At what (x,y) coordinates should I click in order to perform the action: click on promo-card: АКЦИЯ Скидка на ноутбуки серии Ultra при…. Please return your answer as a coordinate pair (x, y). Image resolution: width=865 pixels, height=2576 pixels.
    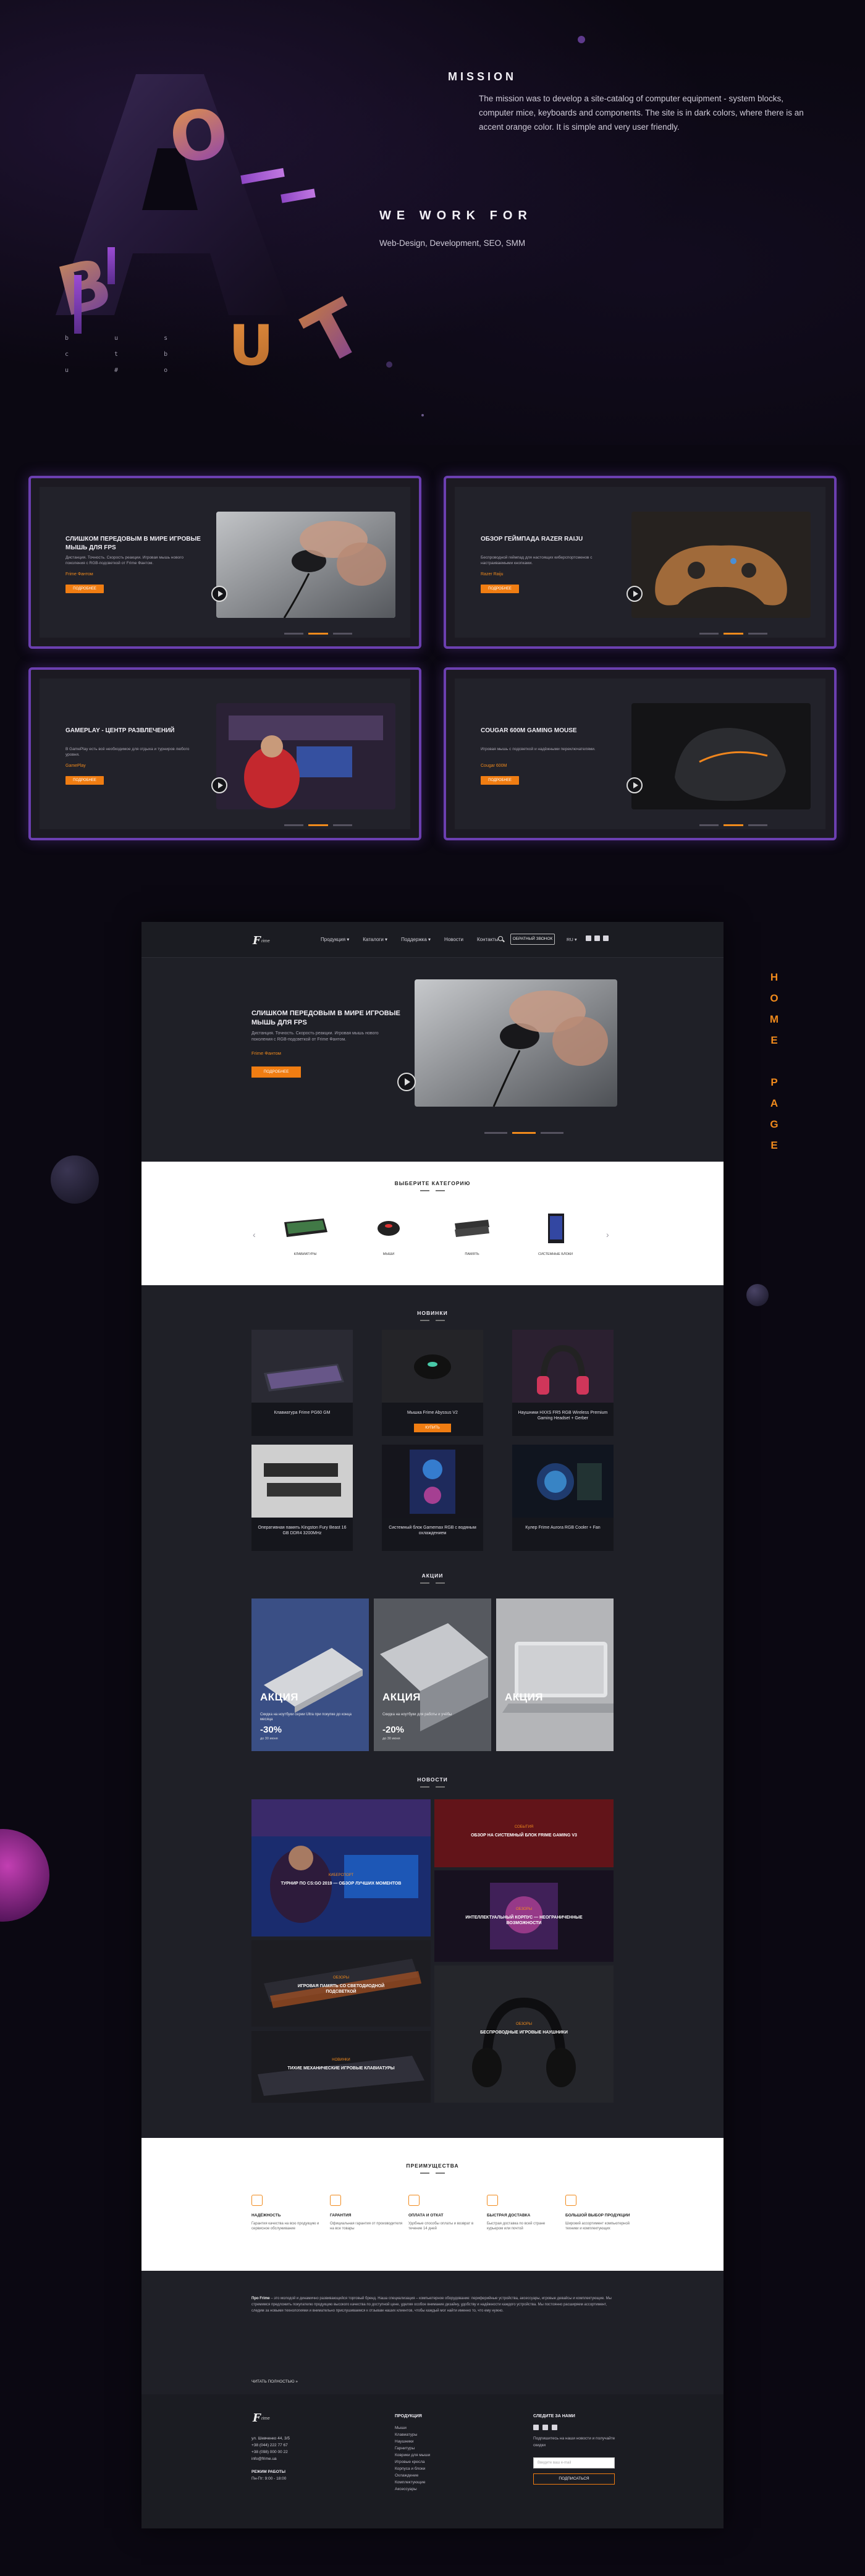
    Looking at the image, I should click on (310, 1674).